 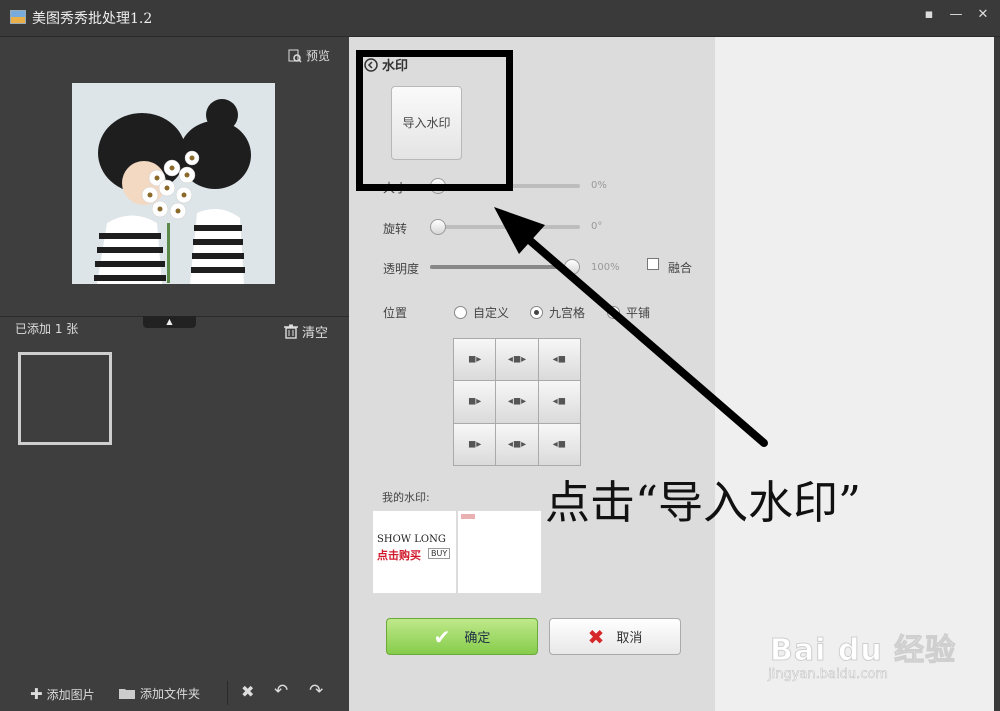 What do you see at coordinates (517, 444) in the screenshot?
I see `position-bottom-center: ◂◼▸` at bounding box center [517, 444].